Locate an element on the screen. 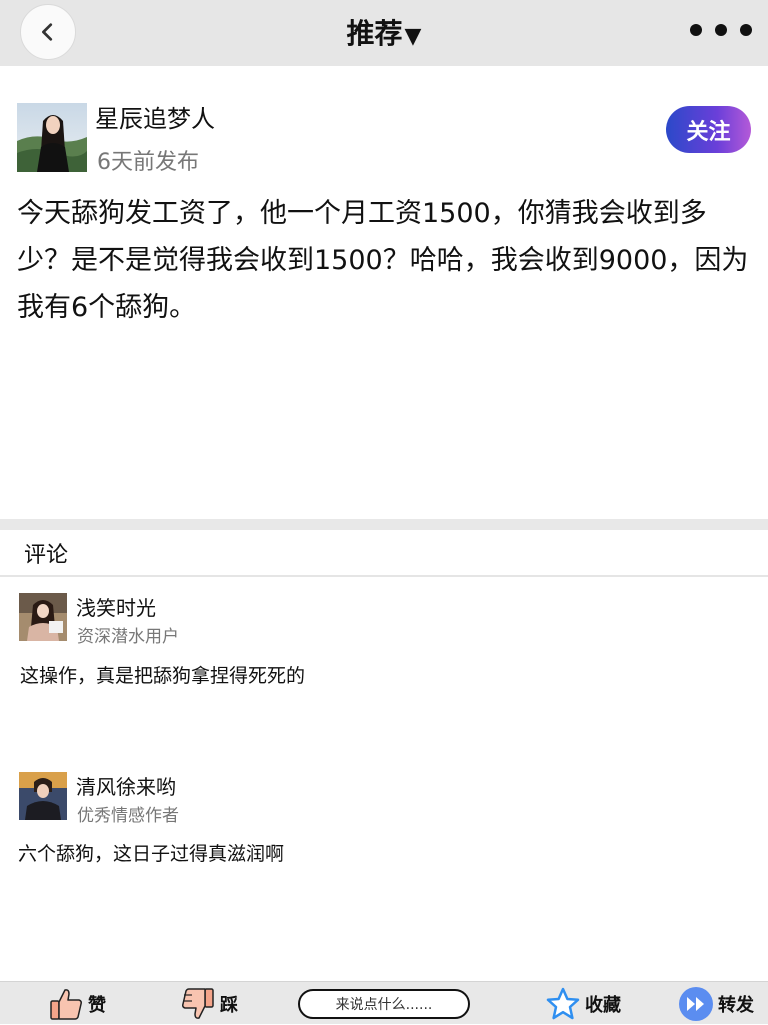 Image resolution: width=768 pixels, height=1025 pixels. section-divider is located at coordinates (384, 524).